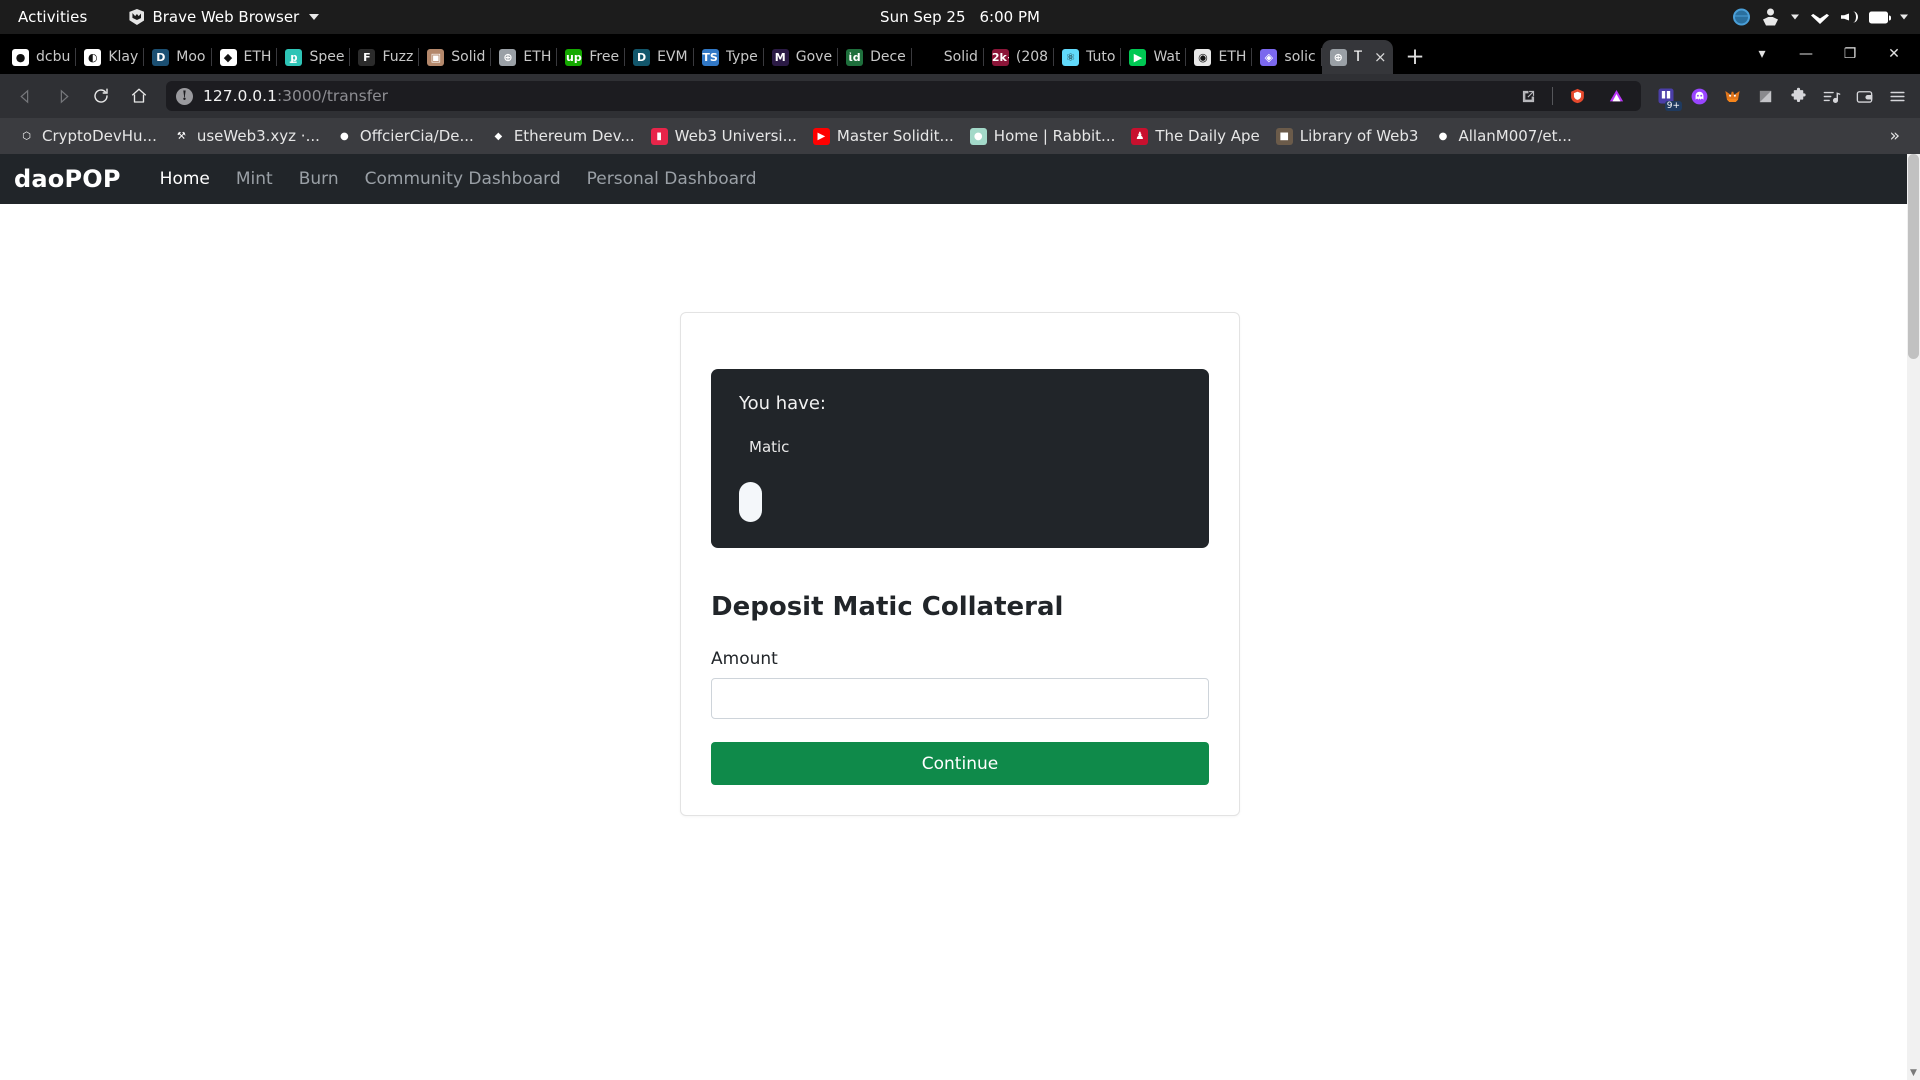 The width and height of the screenshot is (1920, 1080). What do you see at coordinates (191, 57) in the screenshot?
I see `tab-title: Moo` at bounding box center [191, 57].